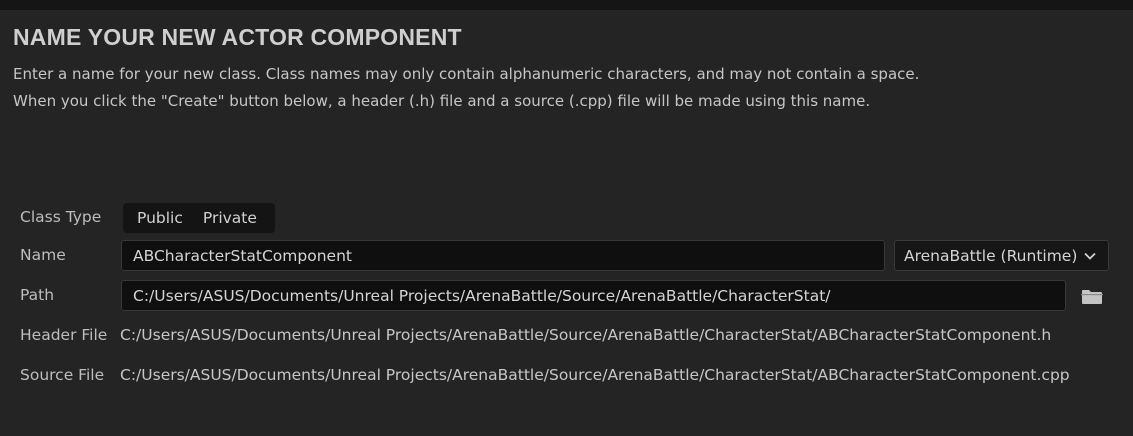 The height and width of the screenshot is (436, 1133). What do you see at coordinates (991, 255) in the screenshot?
I see `module-dropdown-value: ArenaBattle (Runtime)` at bounding box center [991, 255].